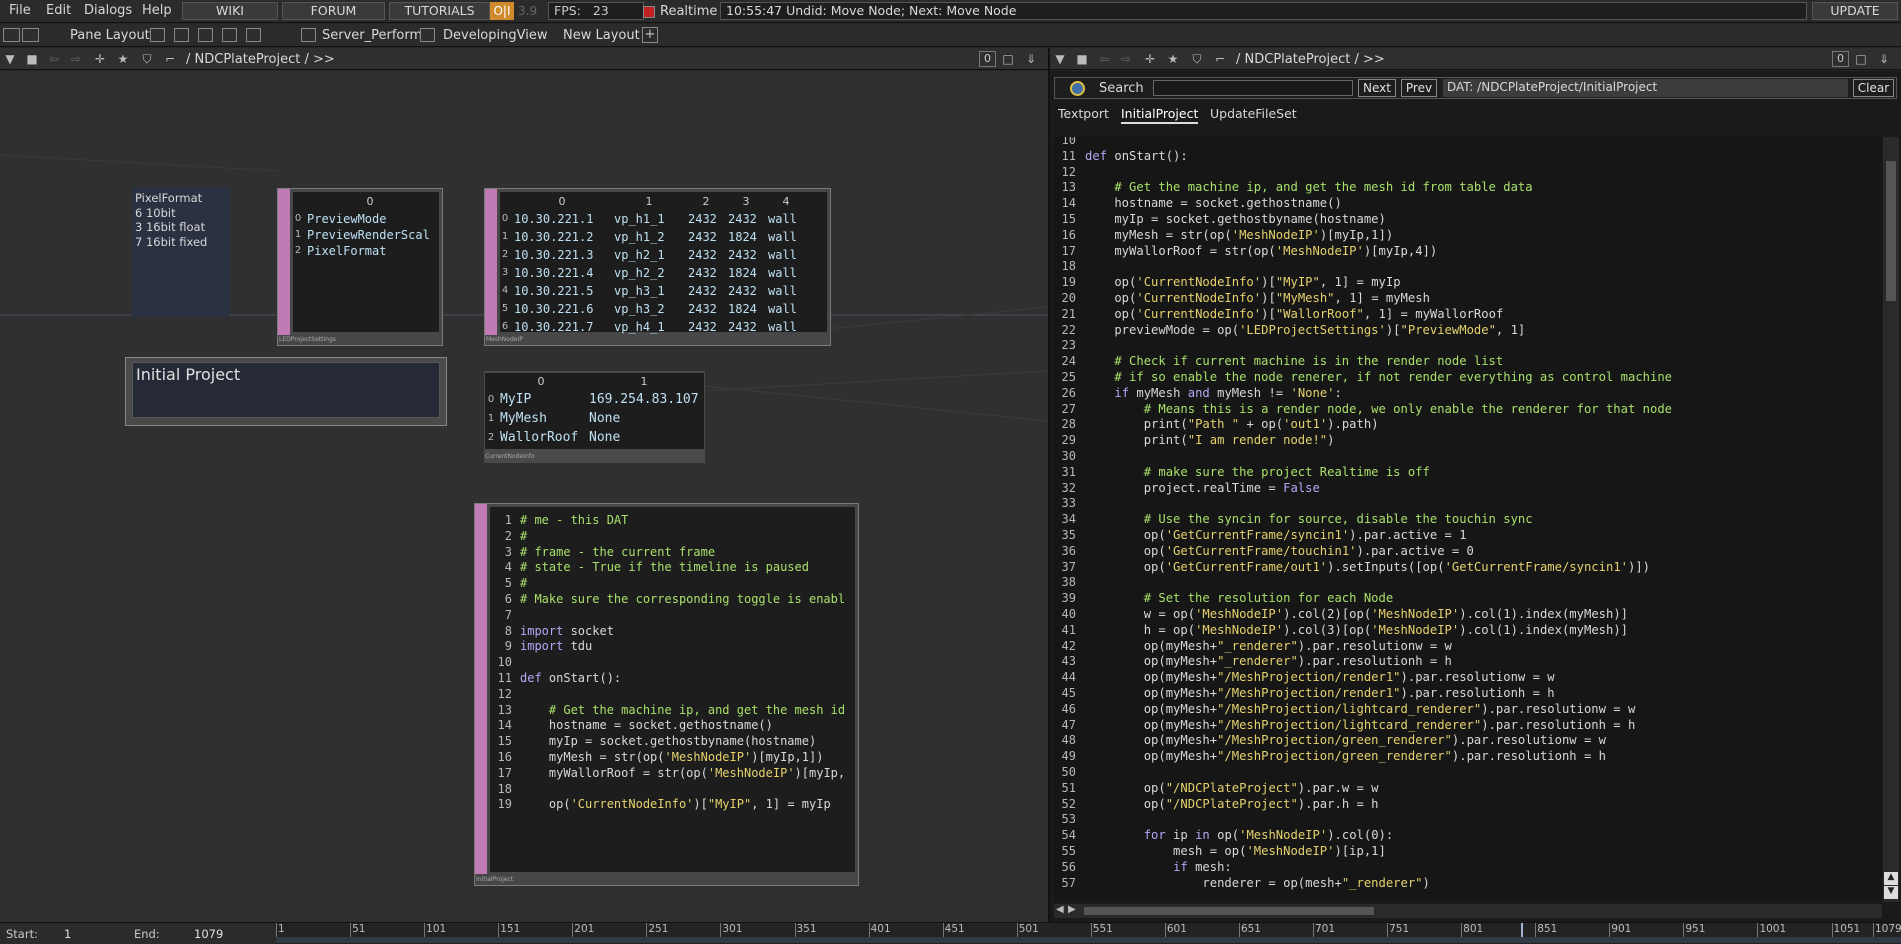 The height and width of the screenshot is (944, 1901). Describe the element at coordinates (554, 255) in the screenshot. I see `table-cell: 10.30.221.3` at that location.